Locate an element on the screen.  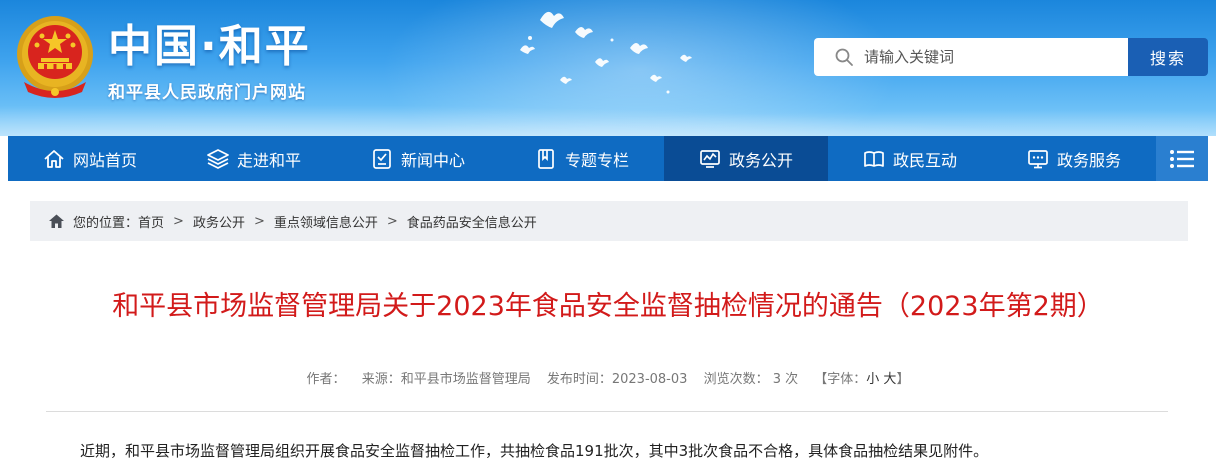
nav-menu-button is located at coordinates (1182, 158).